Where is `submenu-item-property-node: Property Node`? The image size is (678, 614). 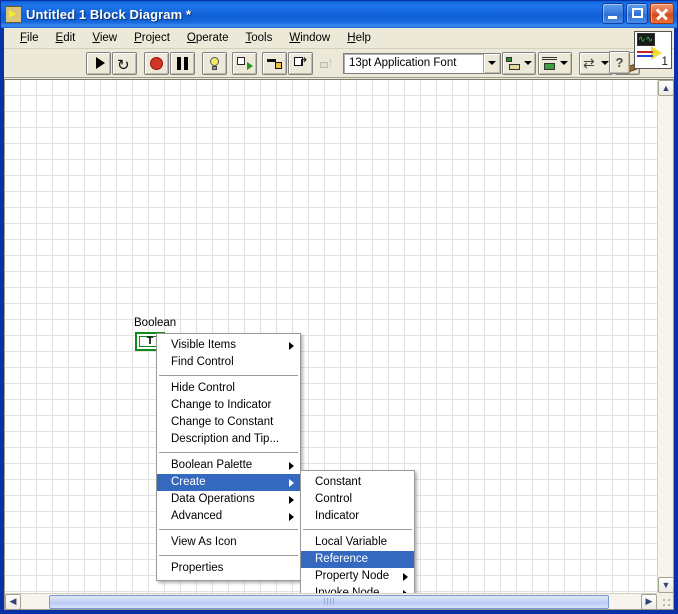
submenu-item-property-node: Property Node is located at coordinates (357, 576).